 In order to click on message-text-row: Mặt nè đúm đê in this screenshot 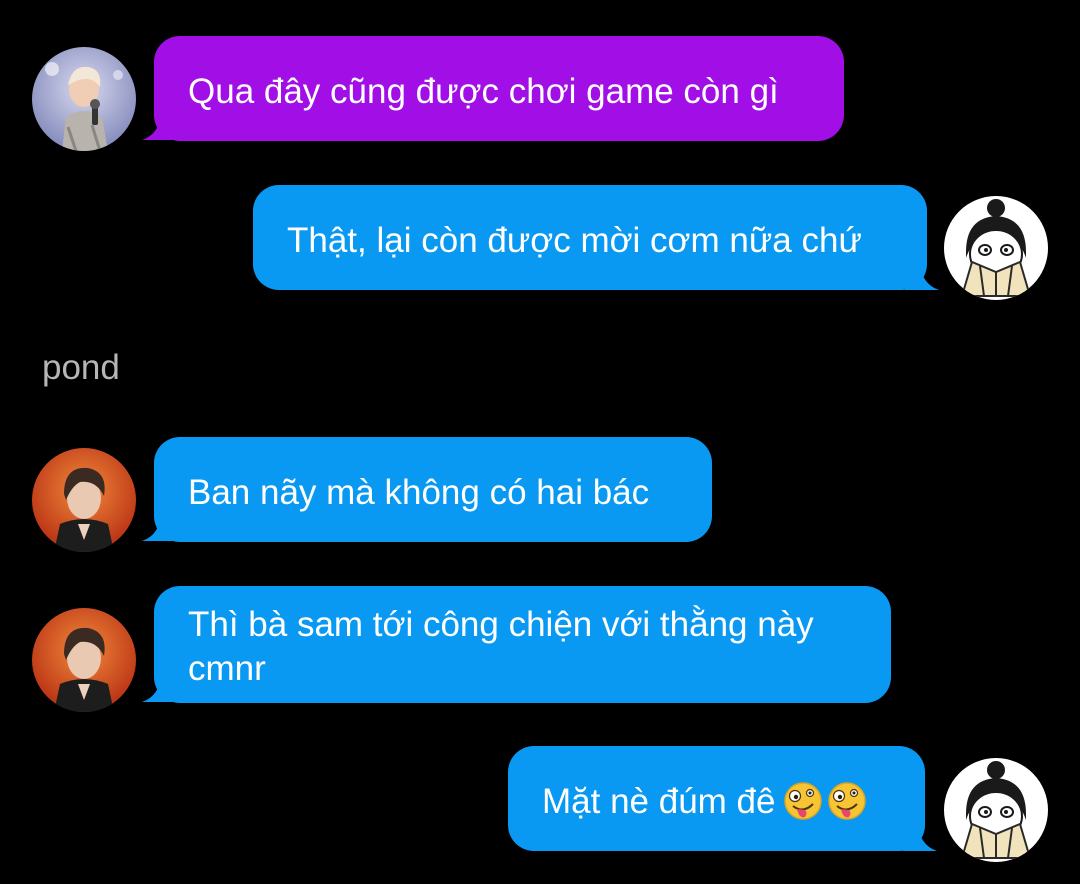, I will do `click(716, 802)`.